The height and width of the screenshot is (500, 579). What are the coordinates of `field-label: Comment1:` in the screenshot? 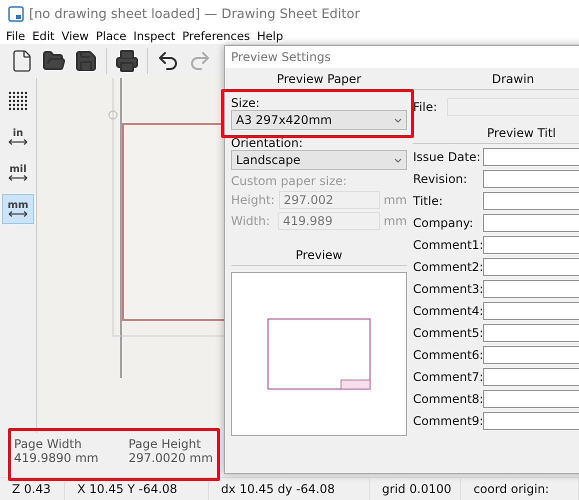 It's located at (448, 245).